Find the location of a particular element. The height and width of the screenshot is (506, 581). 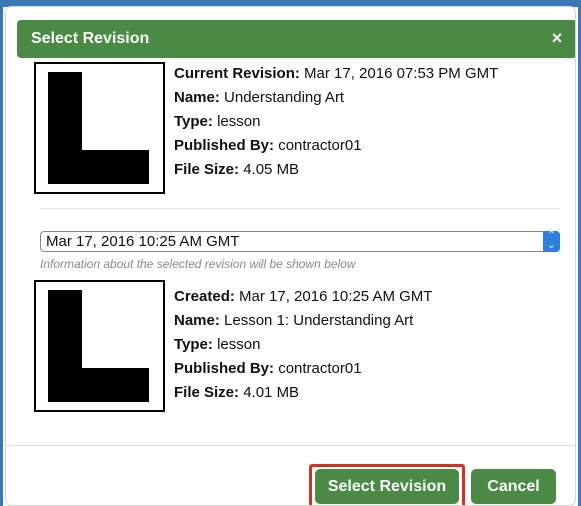

selected-size-label: File Size: is located at coordinates (207, 392).